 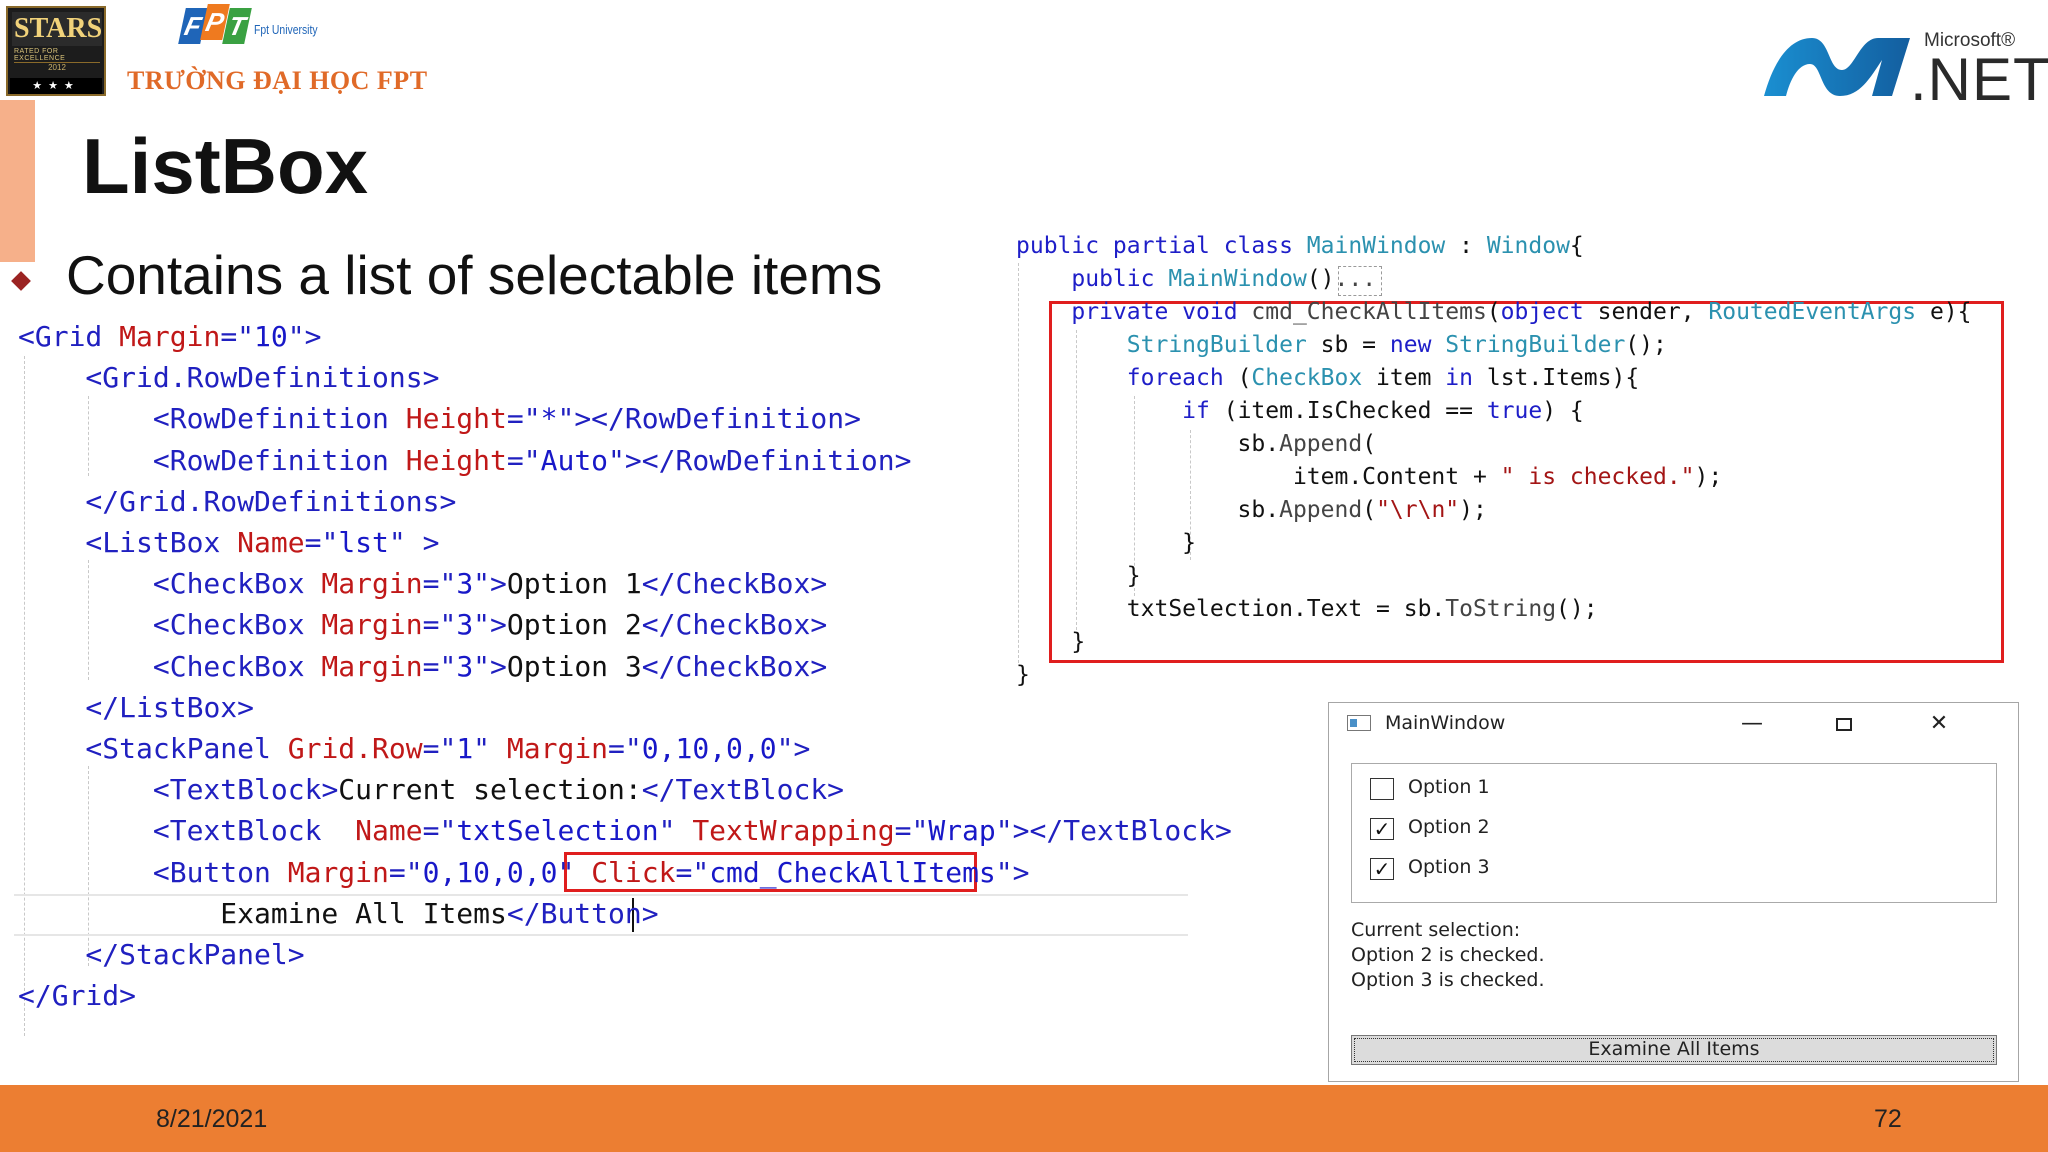 What do you see at coordinates (447, 419) in the screenshot?
I see `xaml-token: Height` at bounding box center [447, 419].